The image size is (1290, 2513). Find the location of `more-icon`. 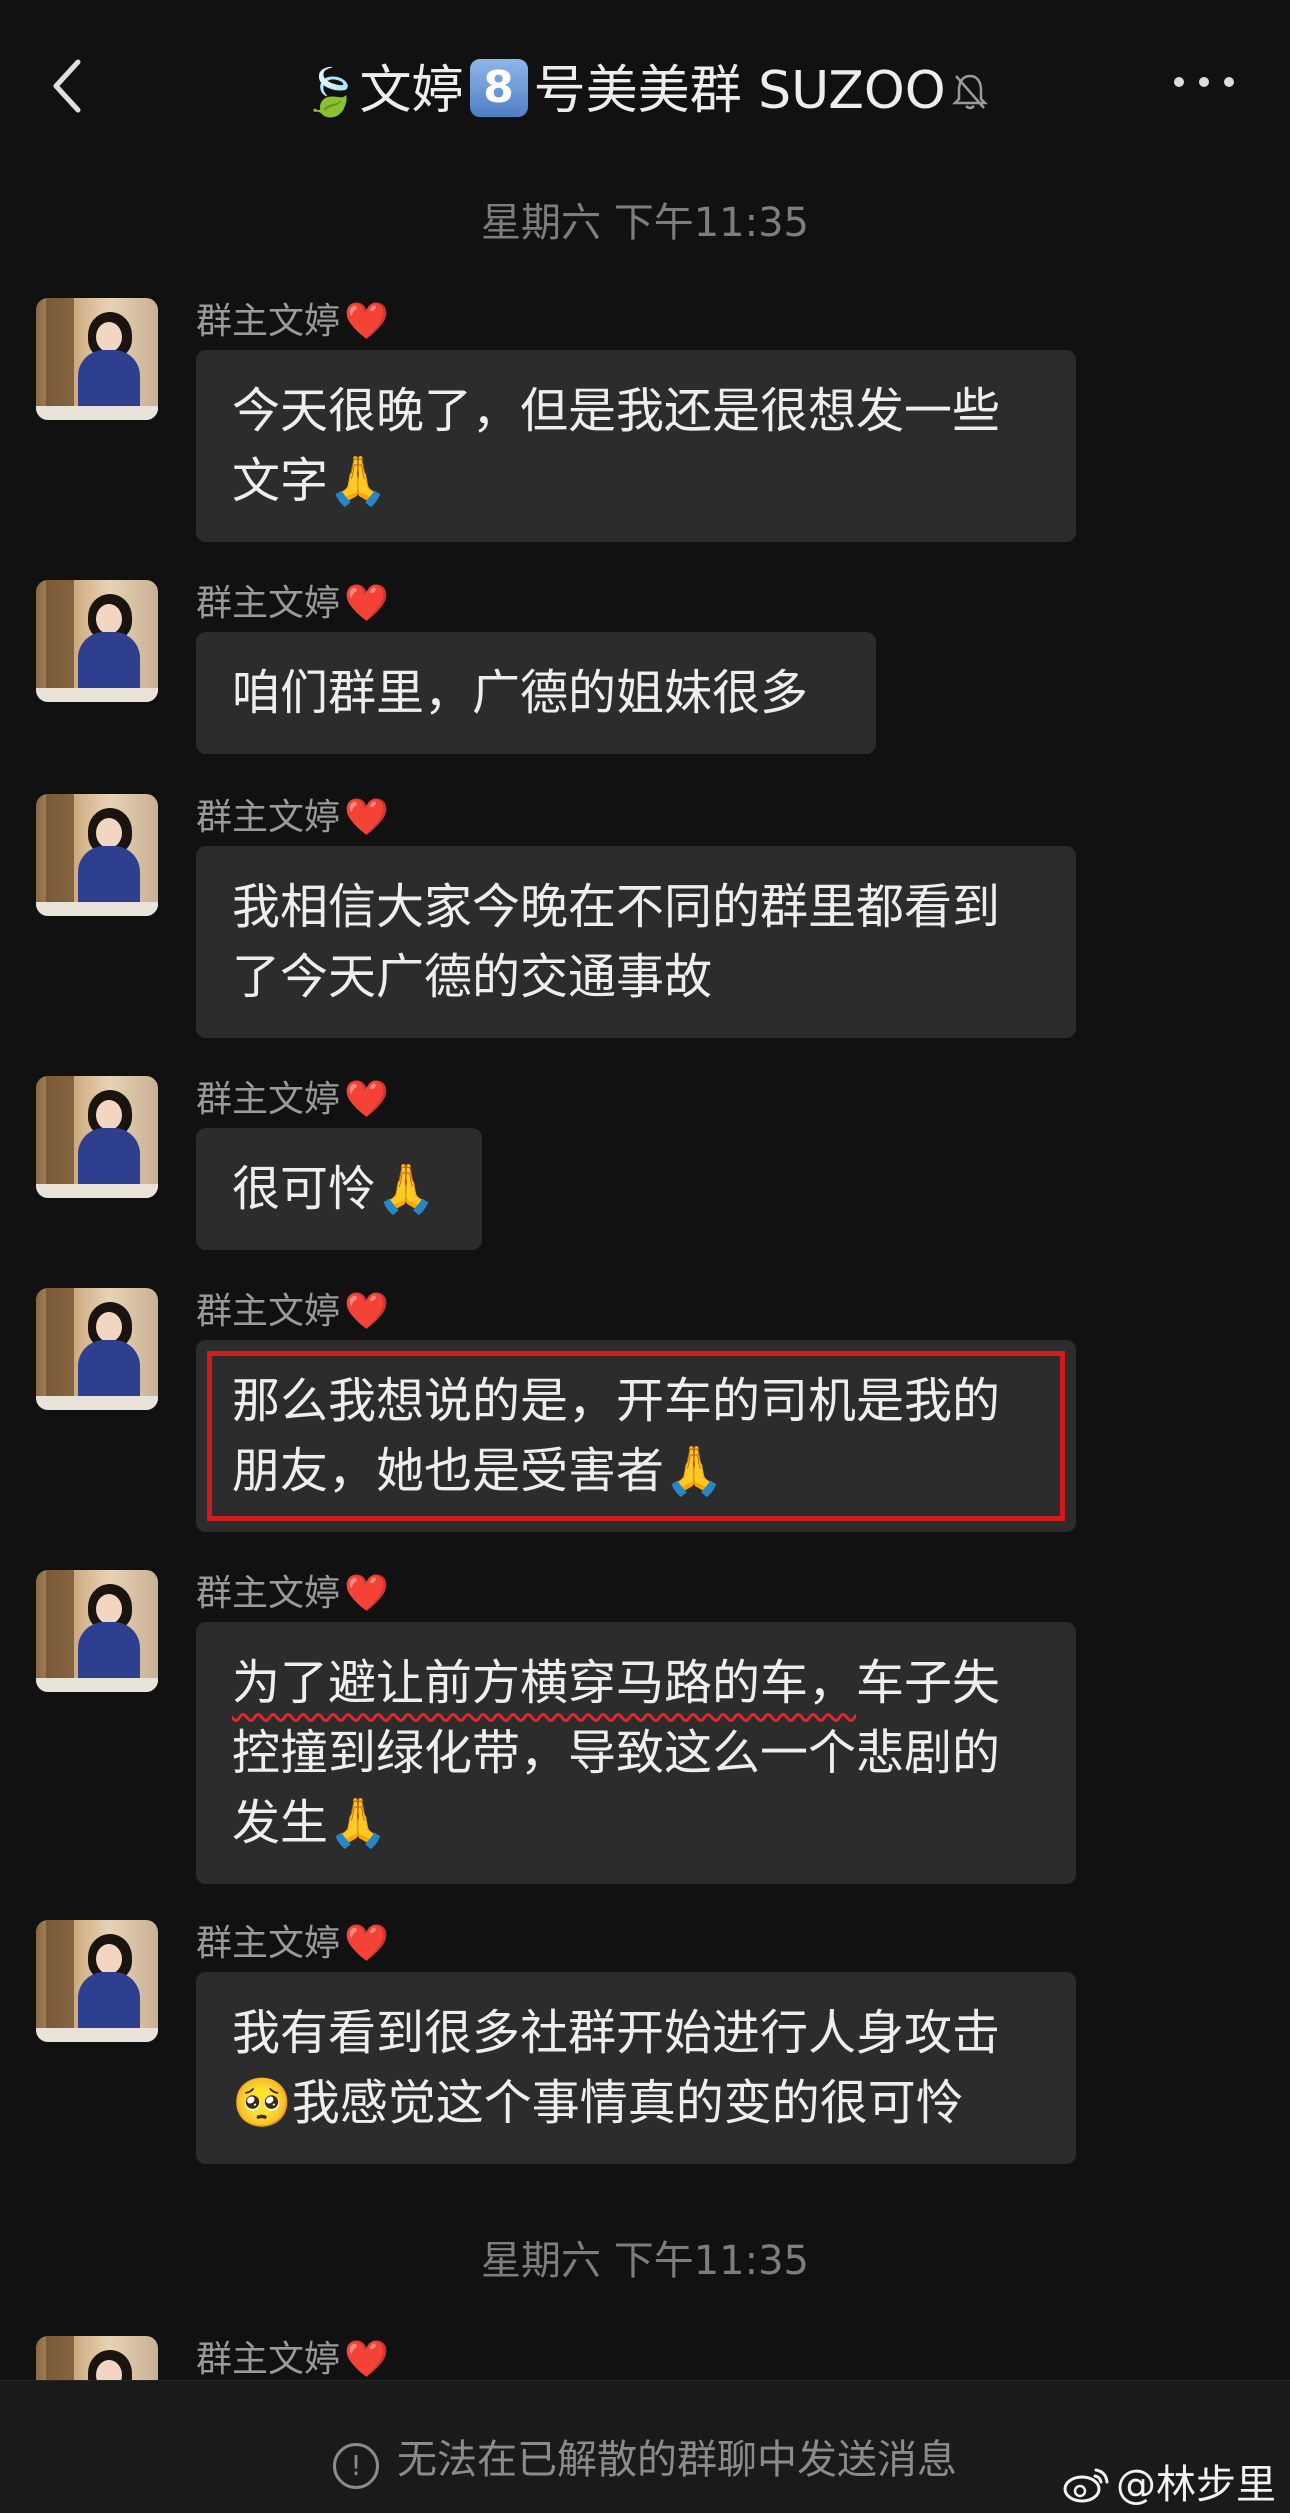

more-icon is located at coordinates (1204, 82).